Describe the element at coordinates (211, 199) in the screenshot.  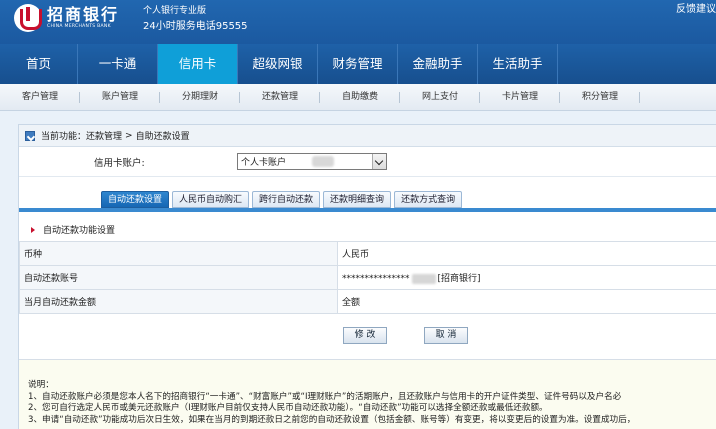
I see `tab-rmb-auto-exchange: 人民币自动购汇` at that location.